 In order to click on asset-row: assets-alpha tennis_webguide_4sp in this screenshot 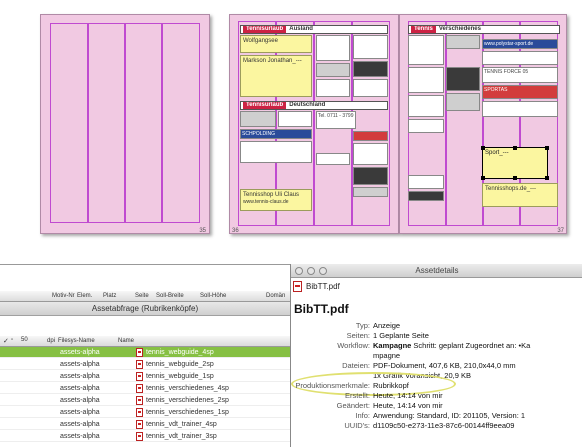, I will do `click(145, 352)`.